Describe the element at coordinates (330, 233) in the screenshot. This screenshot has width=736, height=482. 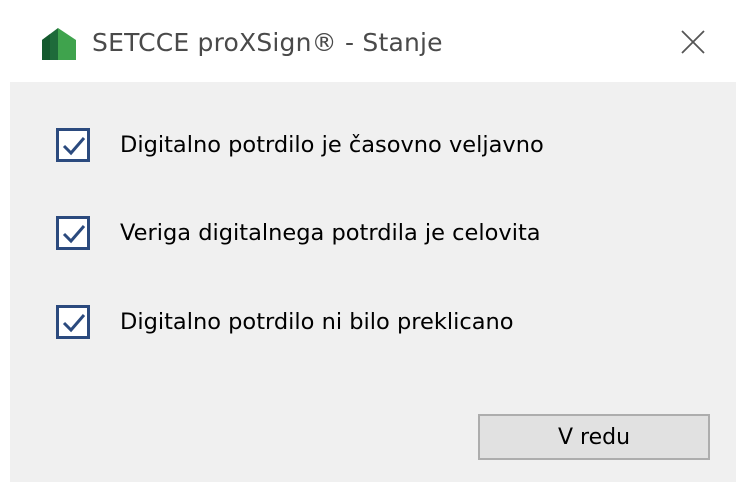
I see `check-label-chain-integrity: Veriga digitalnega potrdila je celovita` at that location.